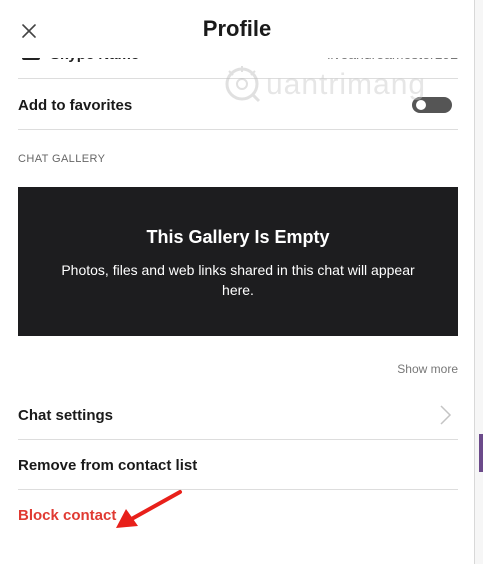  I want to click on toggle-knob, so click(421, 105).